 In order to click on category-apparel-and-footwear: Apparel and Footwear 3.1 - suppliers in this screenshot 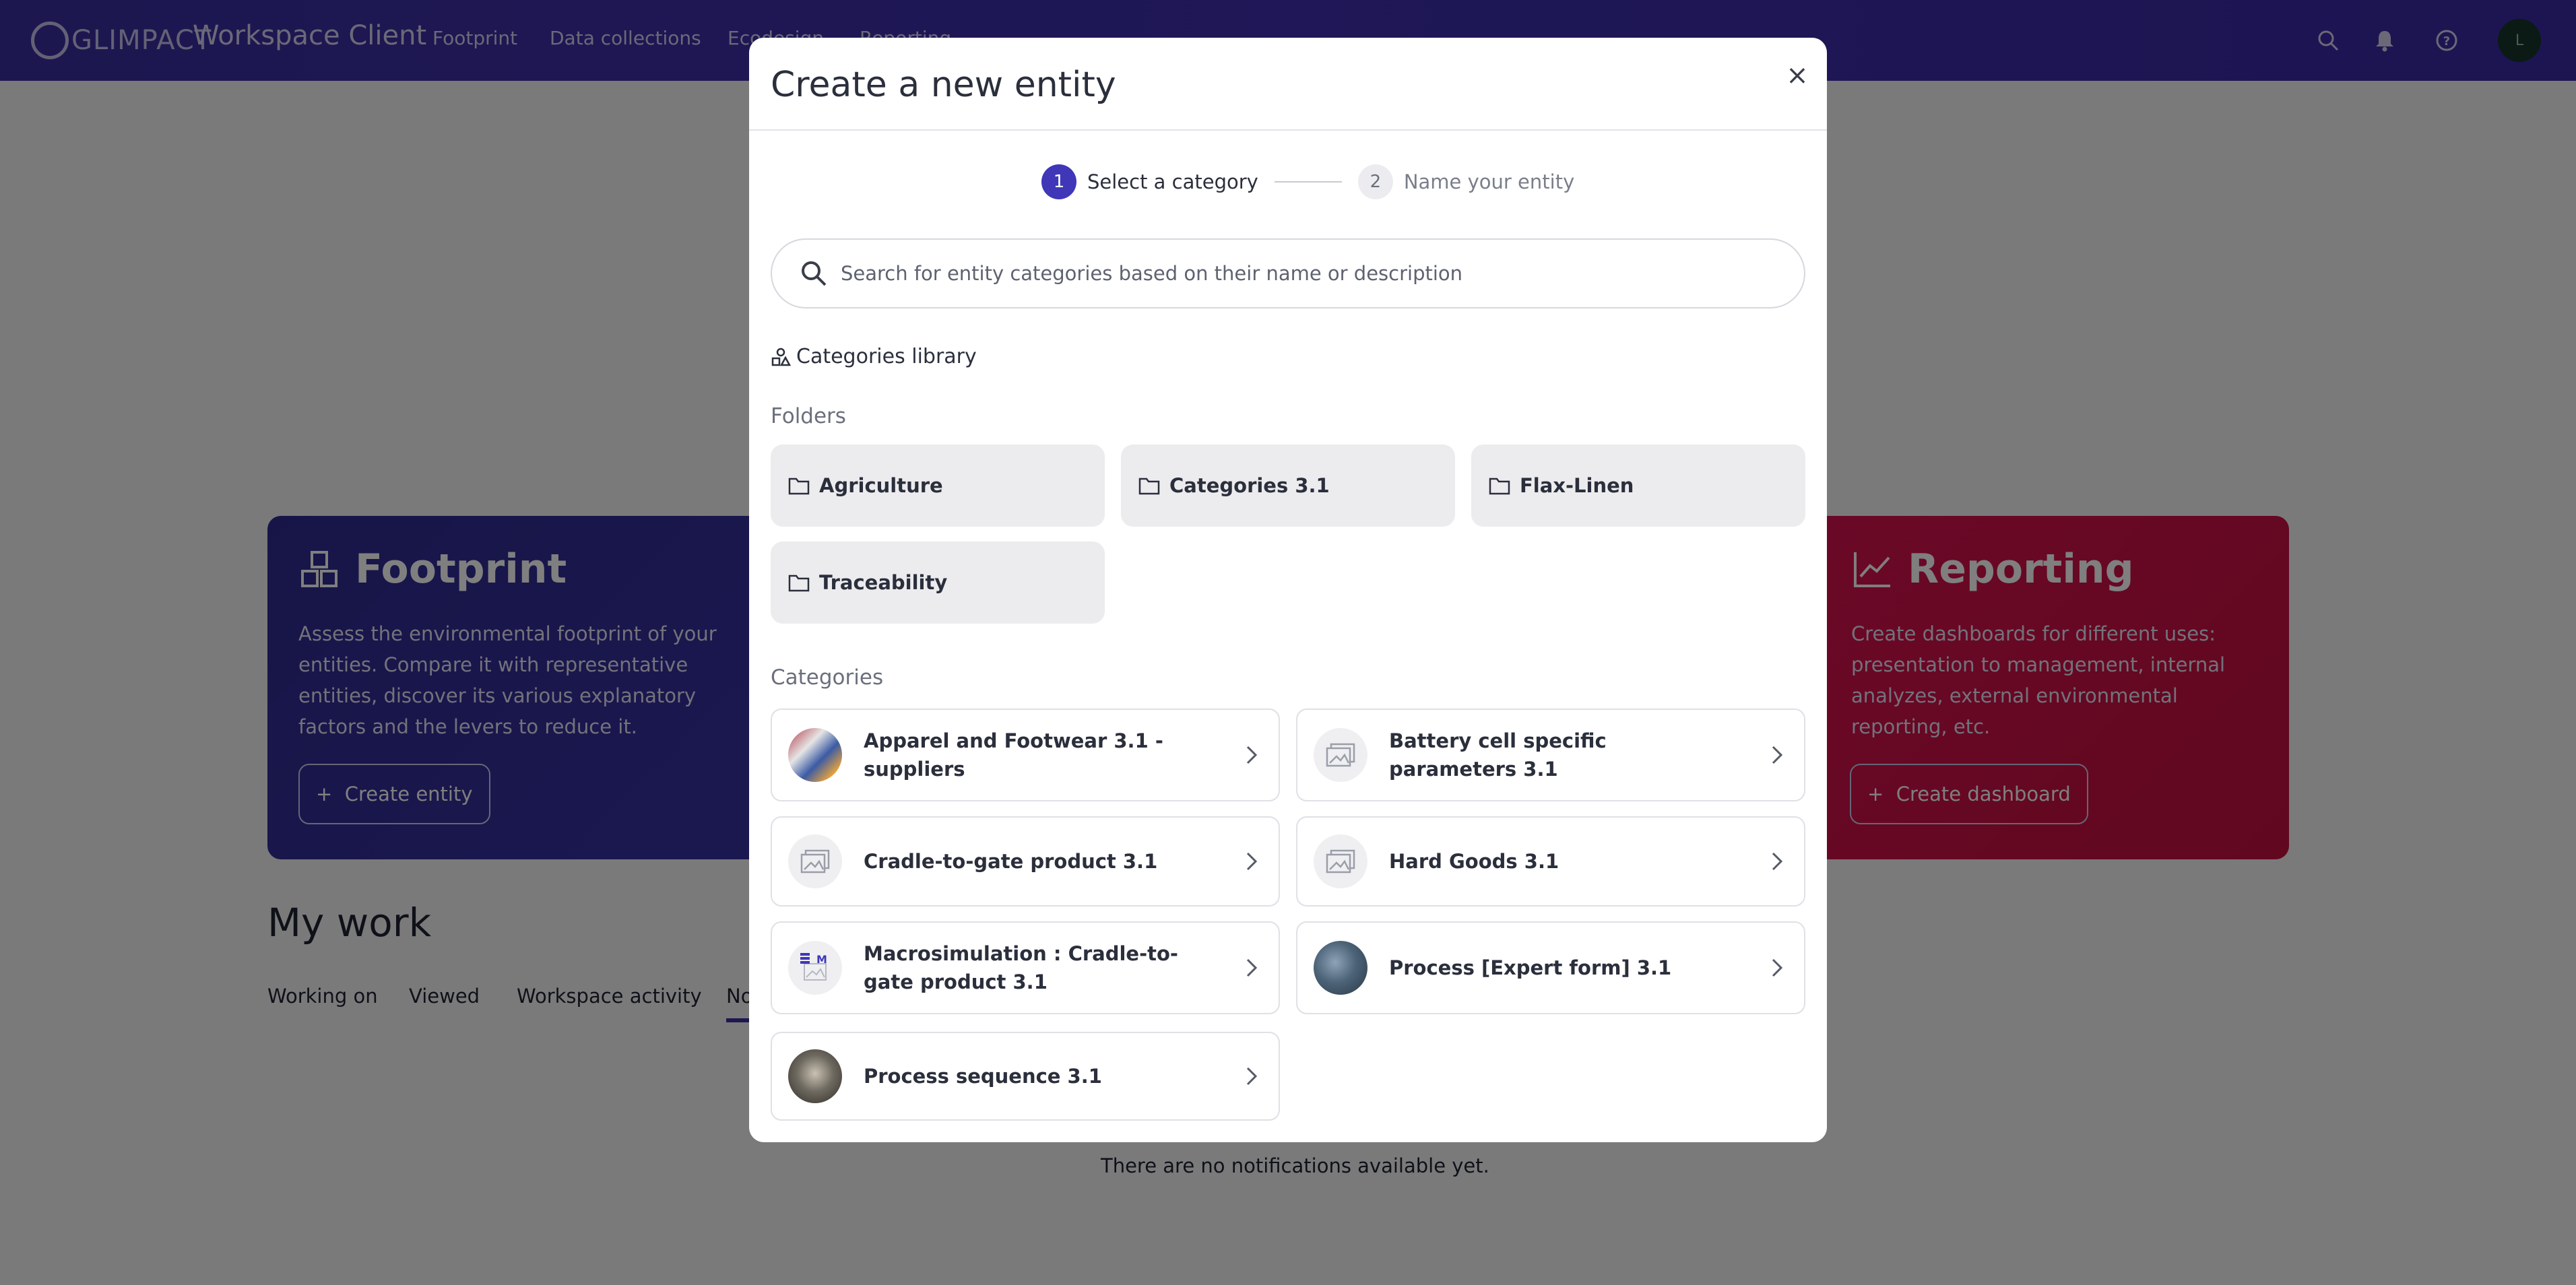, I will do `click(1025, 755)`.